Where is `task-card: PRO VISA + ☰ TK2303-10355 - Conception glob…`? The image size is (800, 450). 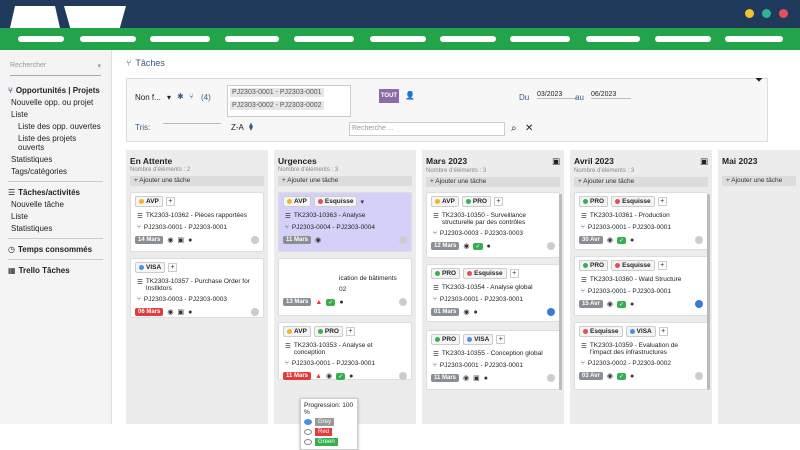
task-card: PRO VISA + ☰ TK2303-10355 - Conception glob… is located at coordinates (493, 360).